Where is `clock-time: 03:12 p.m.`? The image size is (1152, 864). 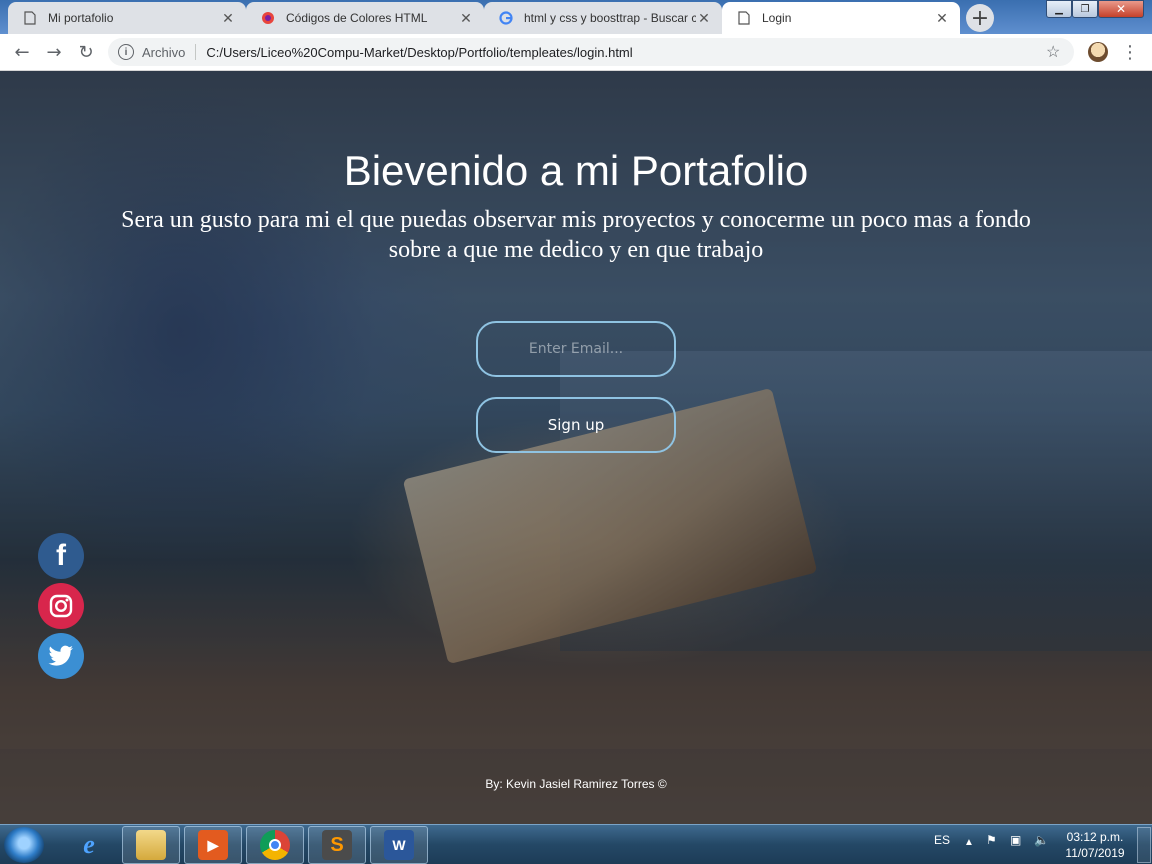 clock-time: 03:12 p.m. is located at coordinates (1095, 837).